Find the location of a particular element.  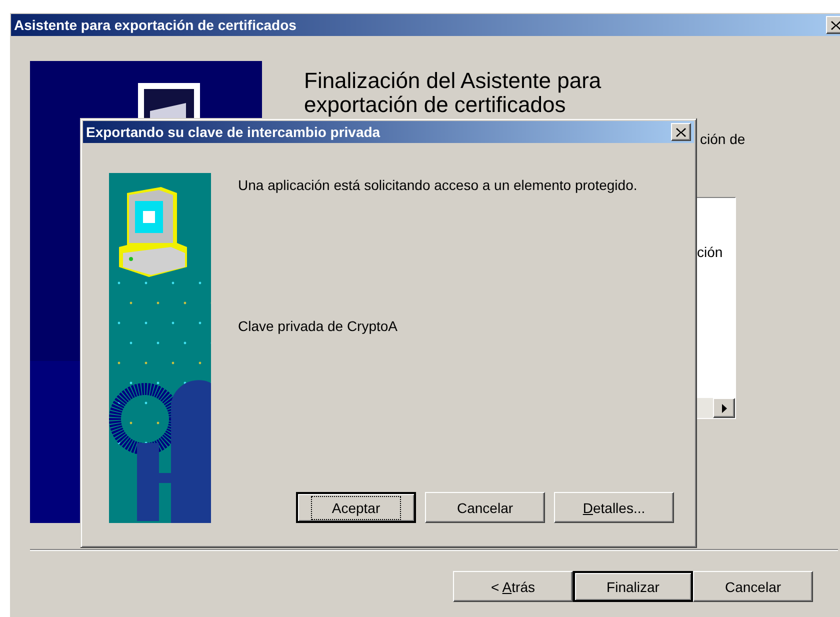

key-name-text: Clave privada de CryptoA is located at coordinates (318, 326).